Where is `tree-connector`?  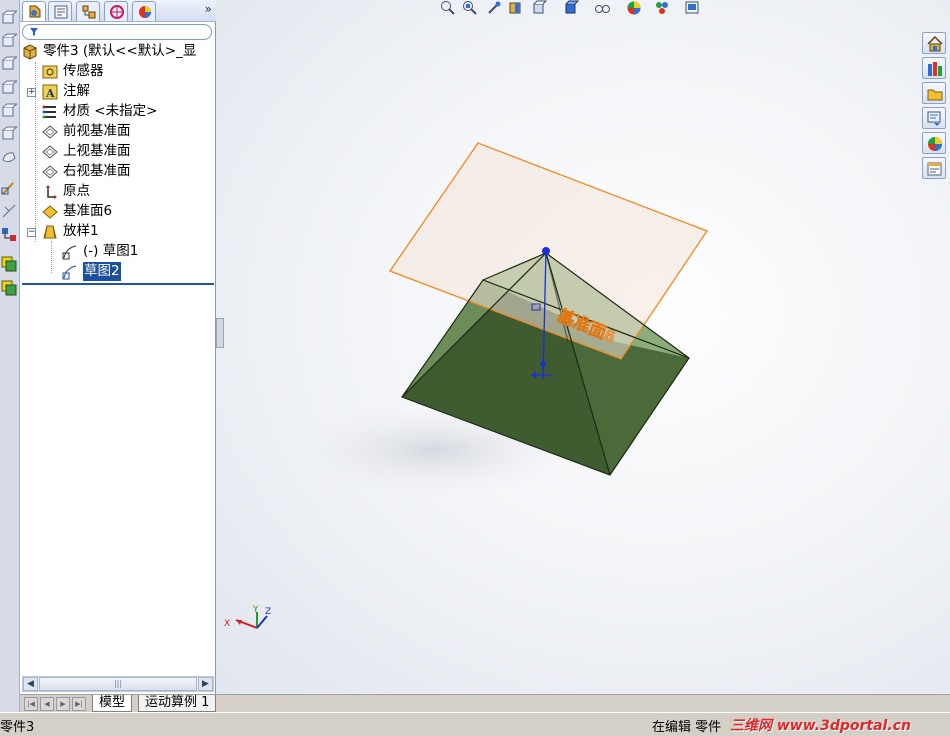
tree-connector is located at coordinates (51, 257).